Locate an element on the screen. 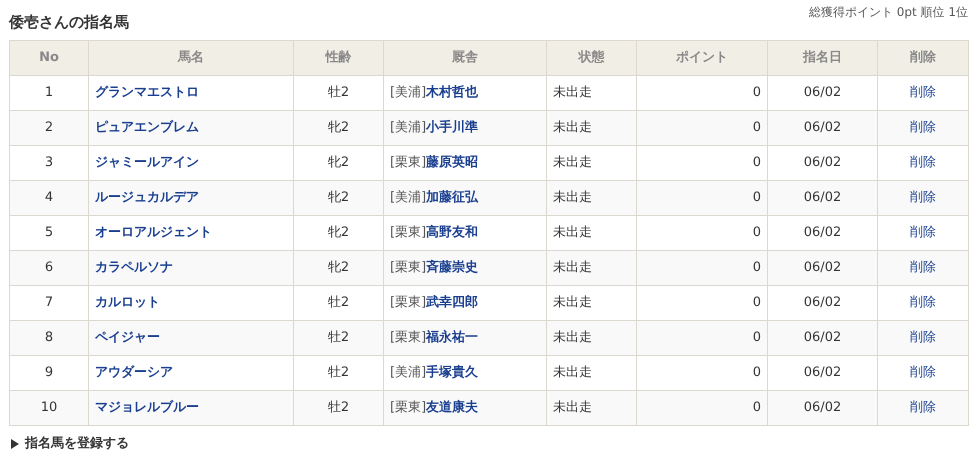 The width and height of the screenshot is (975, 454). column-header: 厩舎 is located at coordinates (465, 58).